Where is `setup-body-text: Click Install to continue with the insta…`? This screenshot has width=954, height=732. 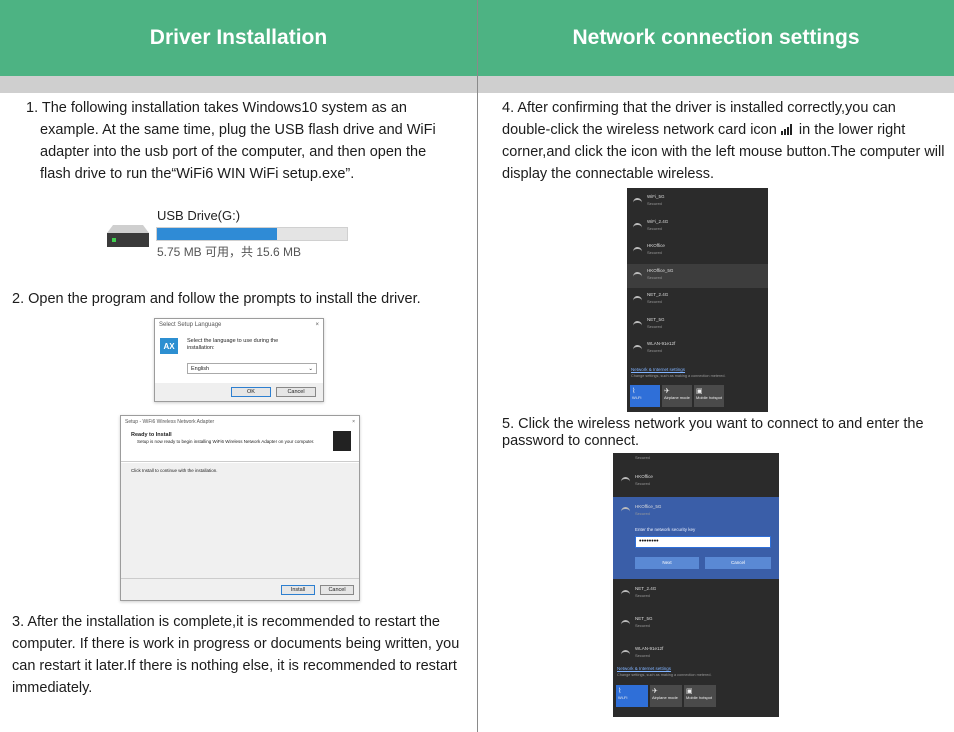 setup-body-text: Click Install to continue with the insta… is located at coordinates (174, 470).